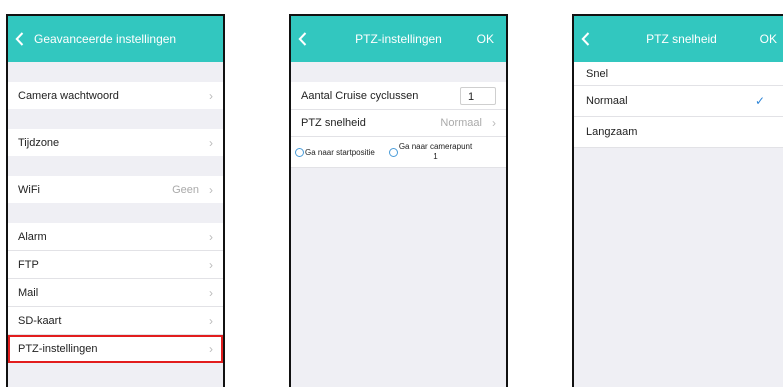  I want to click on menu-item-label: Camera wachtwoord, so click(68, 95).